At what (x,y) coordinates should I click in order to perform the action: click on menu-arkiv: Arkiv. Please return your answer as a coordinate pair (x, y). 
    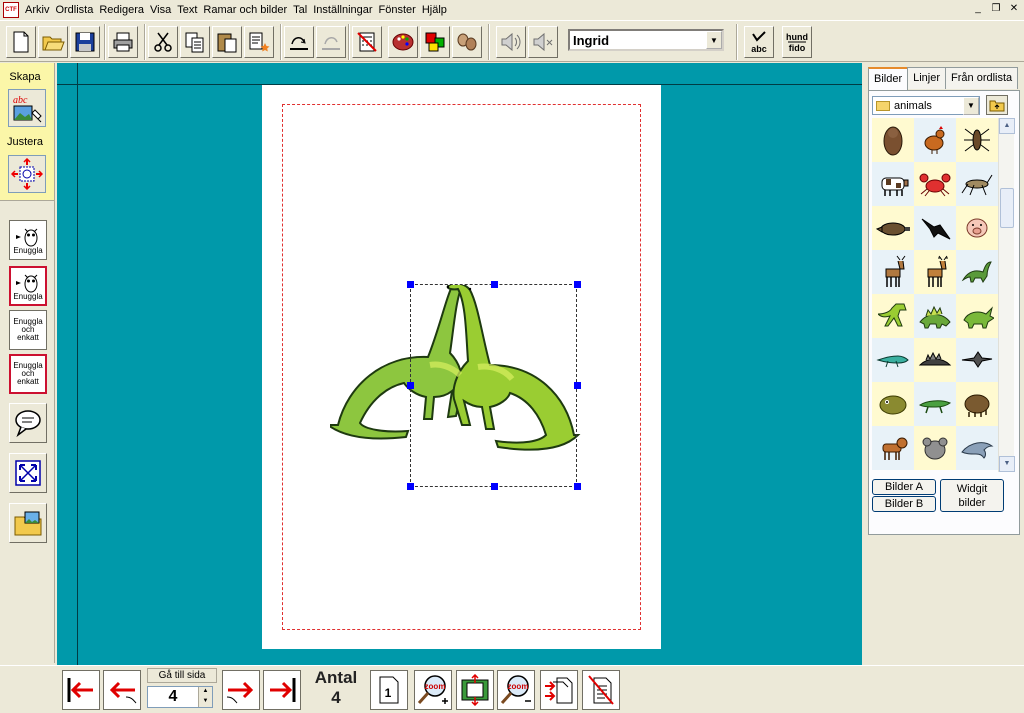
    Looking at the image, I should click on (40, 10).